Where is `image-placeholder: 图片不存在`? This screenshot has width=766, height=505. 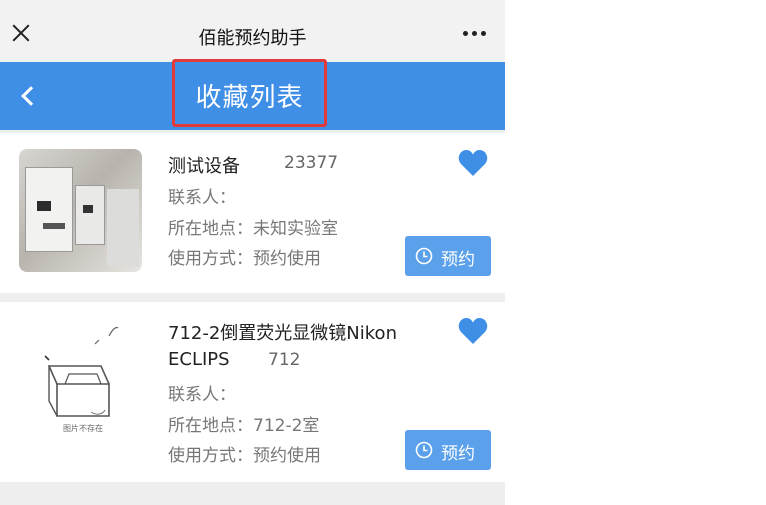 image-placeholder: 图片不存在 is located at coordinates (80, 377).